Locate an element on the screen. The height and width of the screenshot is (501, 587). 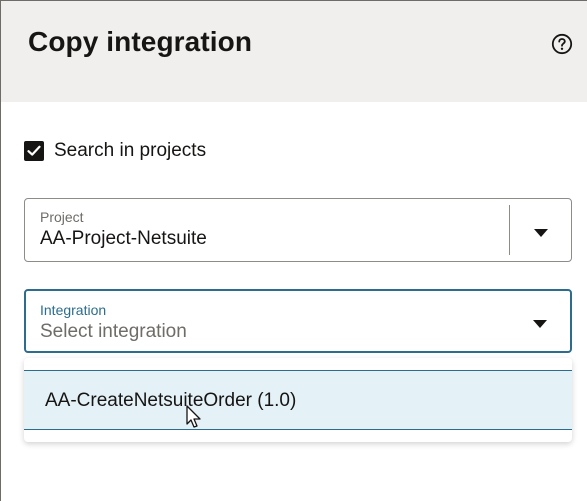
project-select: Project AA-Project-Netsuite is located at coordinates (298, 230).